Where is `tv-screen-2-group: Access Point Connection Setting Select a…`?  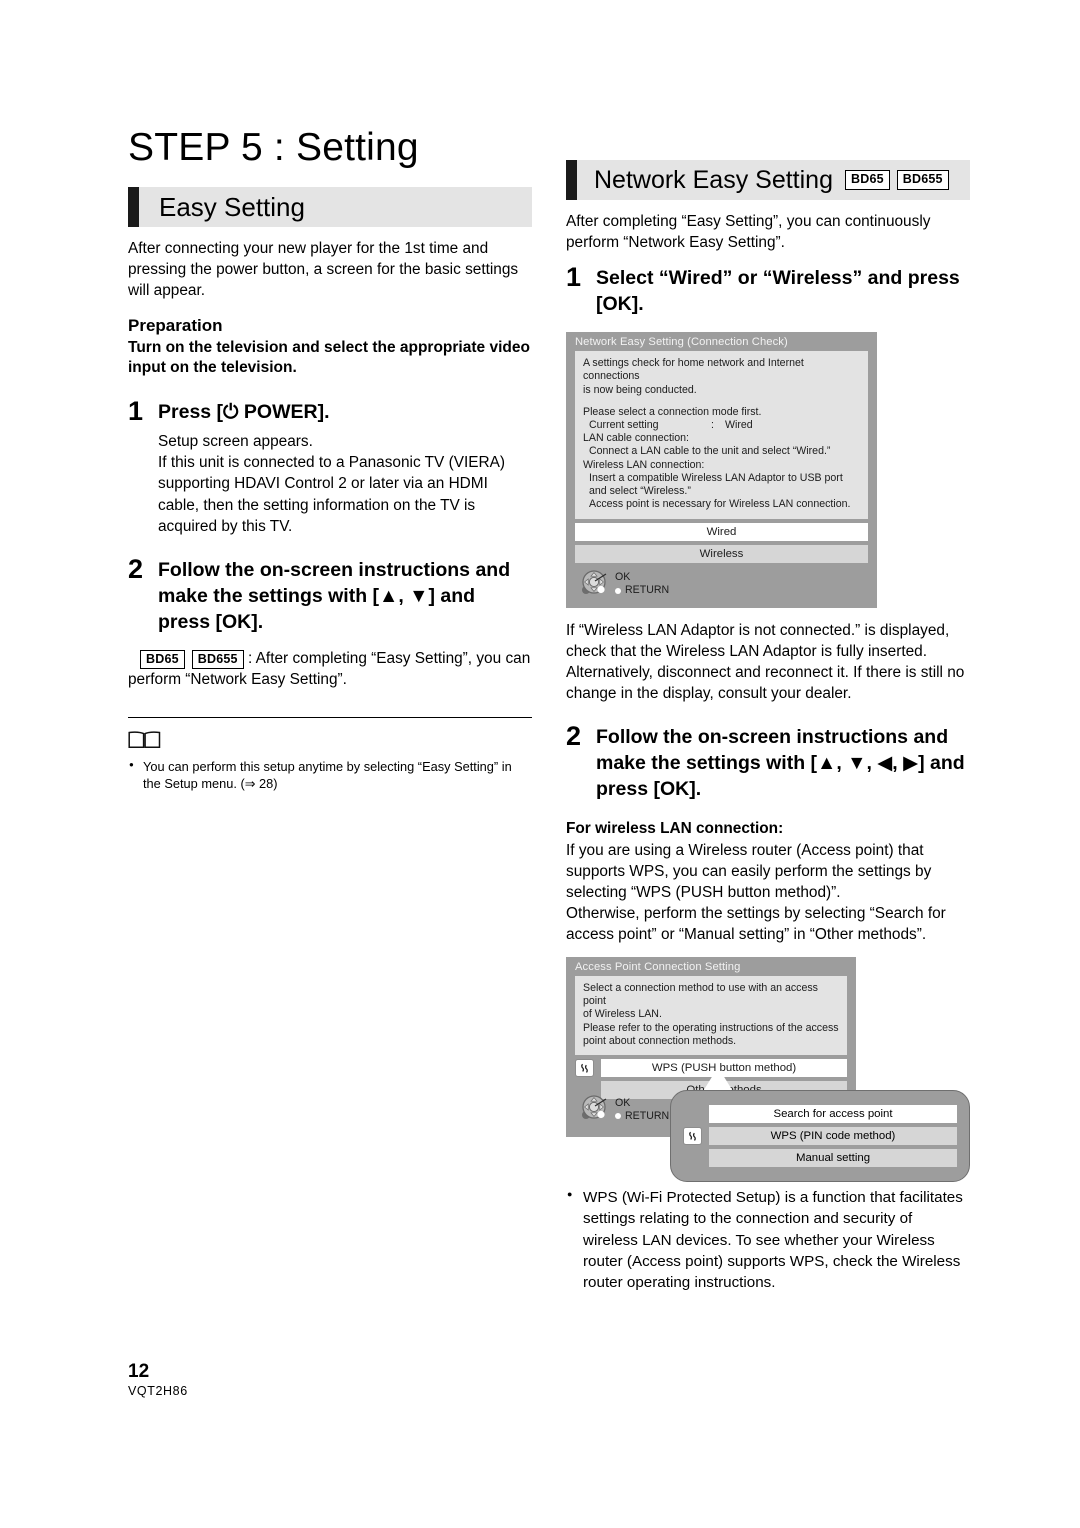 tv-screen-2-group: Access Point Connection Setting Select a… is located at coordinates (768, 1070).